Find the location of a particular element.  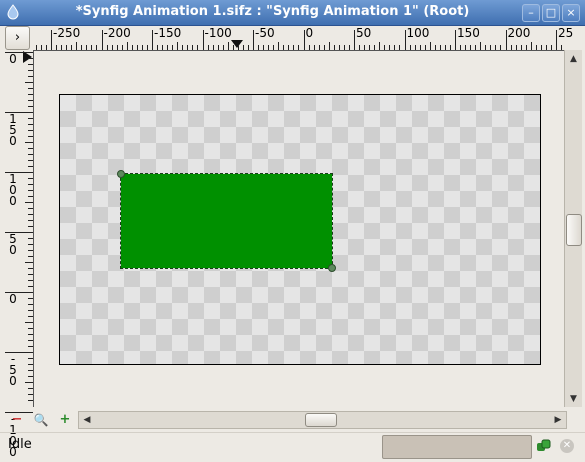

minimize-icon: – is located at coordinates (531, 13).